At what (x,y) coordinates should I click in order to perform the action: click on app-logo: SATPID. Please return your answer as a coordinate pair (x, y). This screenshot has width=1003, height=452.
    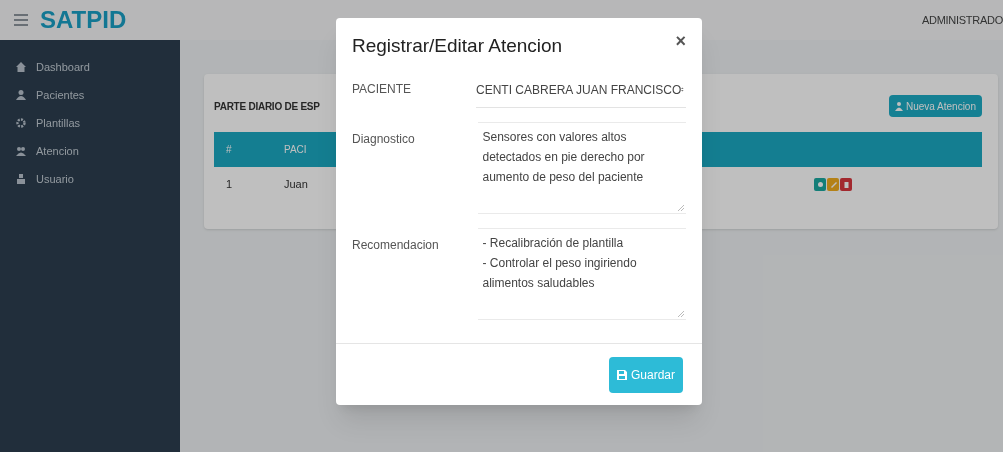
    Looking at the image, I should click on (83, 20).